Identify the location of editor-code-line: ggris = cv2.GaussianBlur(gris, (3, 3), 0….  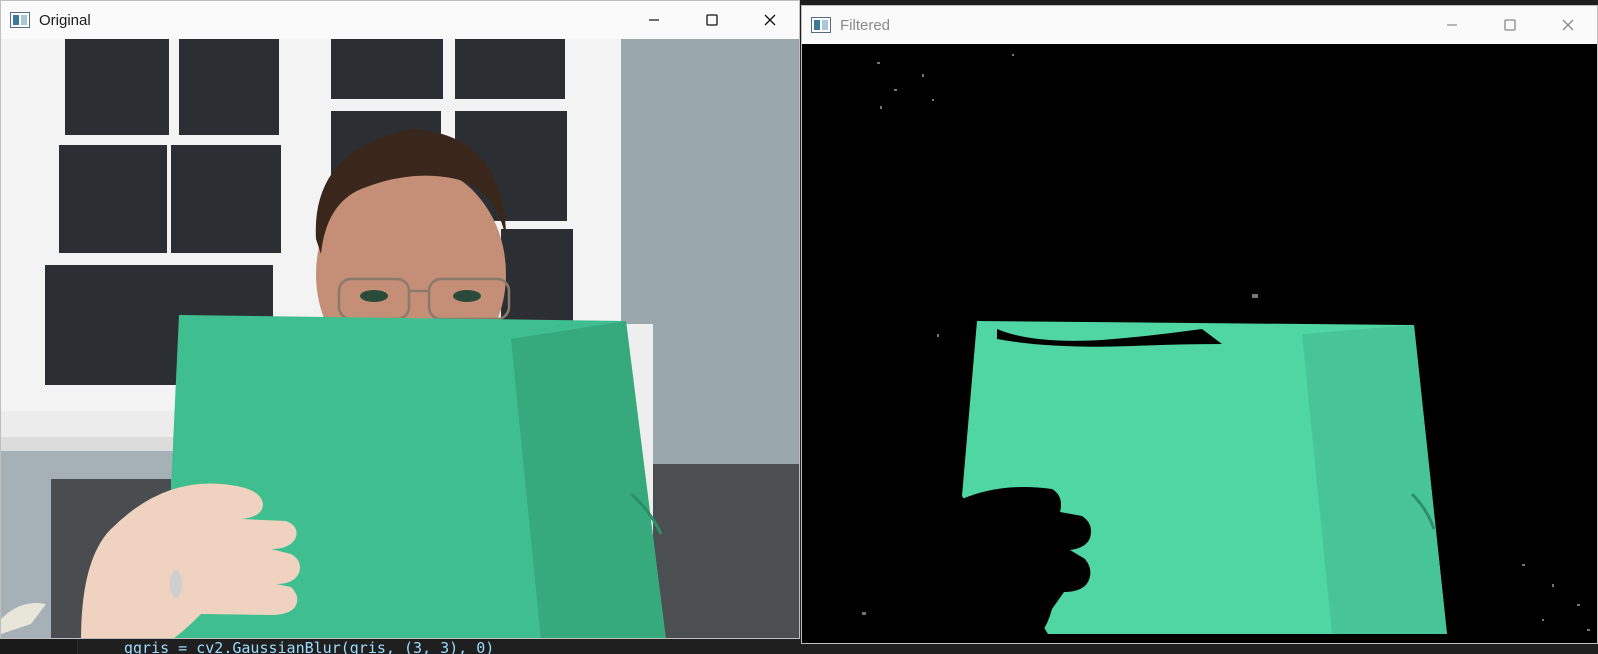
(309, 646).